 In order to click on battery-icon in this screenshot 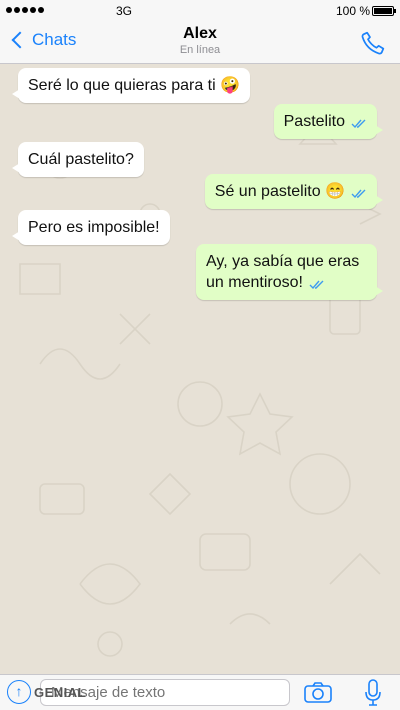, I will do `click(384, 11)`.